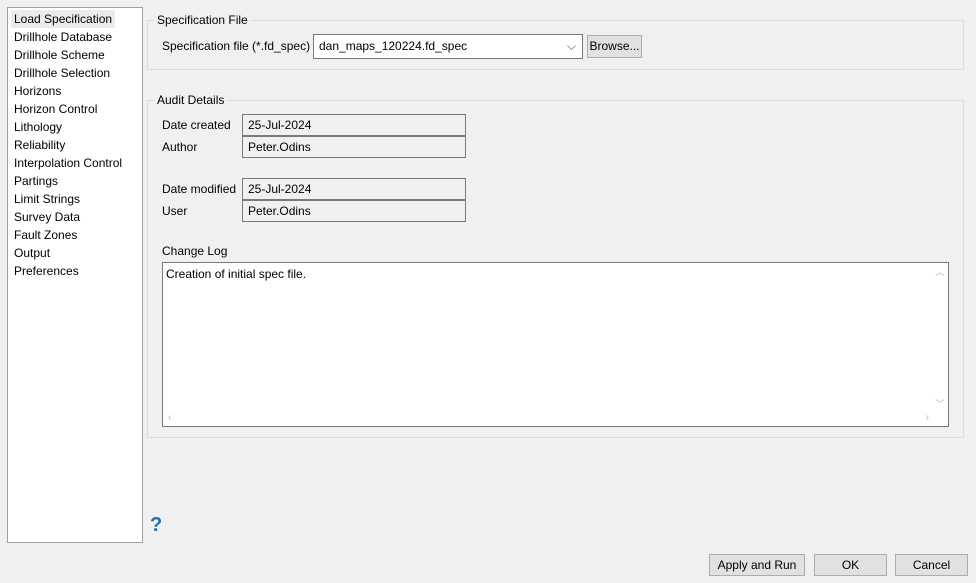 The height and width of the screenshot is (583, 976). What do you see at coordinates (75, 217) in the screenshot?
I see `nav-item-survey-data: Survey Data` at bounding box center [75, 217].